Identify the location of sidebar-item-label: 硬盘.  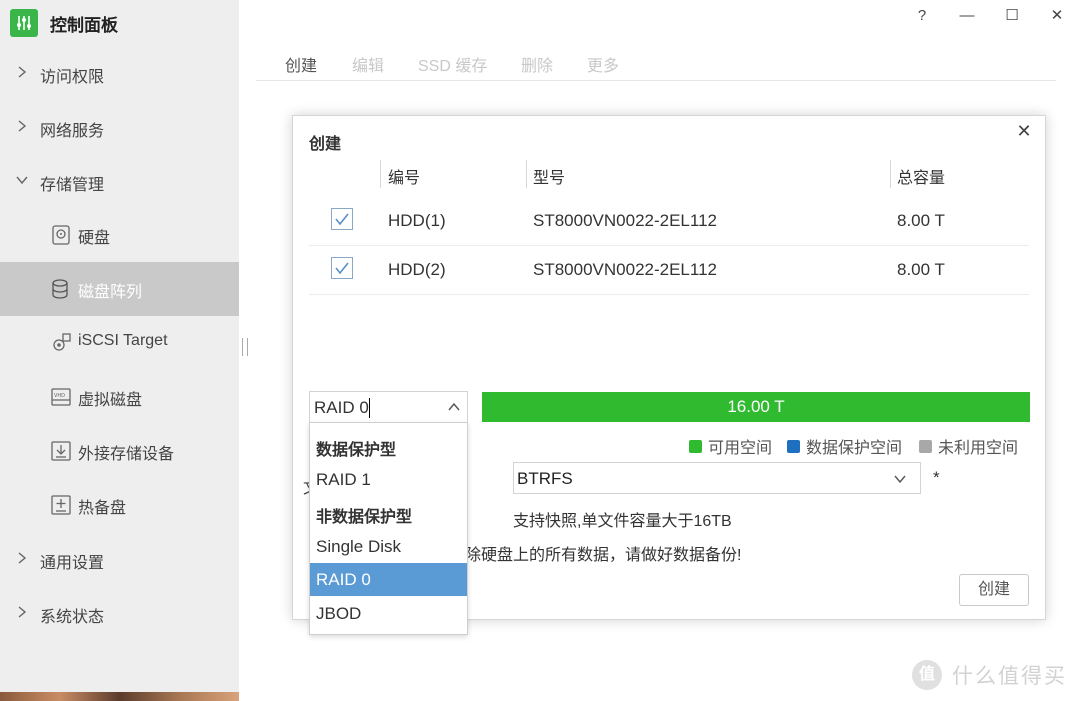
(94, 238).